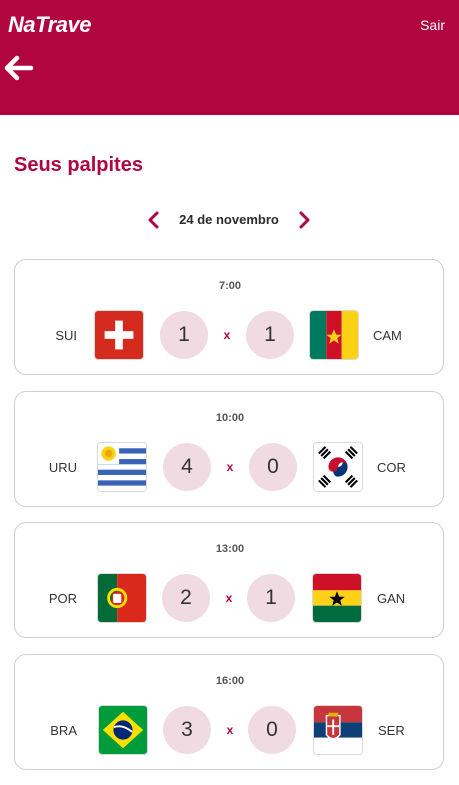 This screenshot has height=785, width=459. I want to click on cameroon-flag-icon, so click(334, 335).